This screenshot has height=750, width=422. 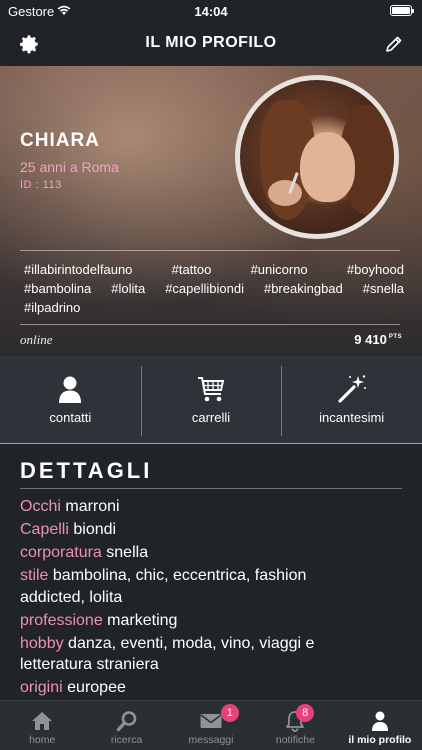 I want to click on tab-profile: il mio profilo, so click(x=380, y=725).